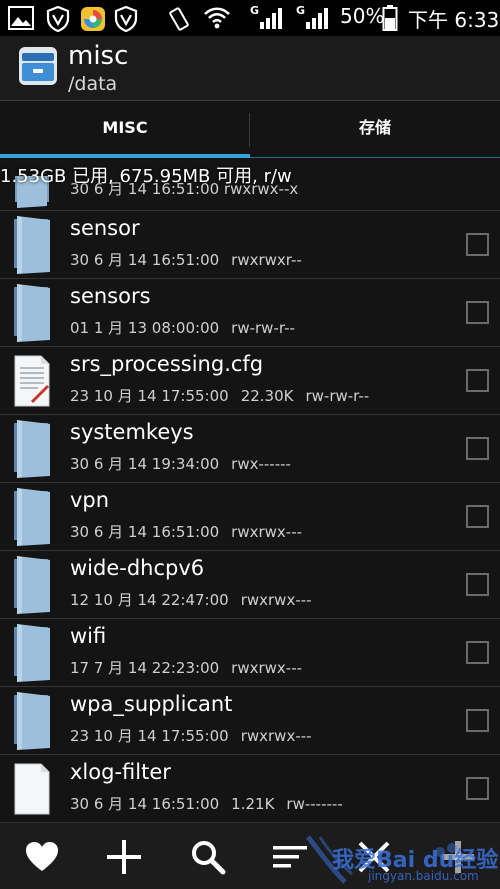 Image resolution: width=500 pixels, height=889 pixels. What do you see at coordinates (179, 19) in the screenshot?
I see `rotate-icon` at bounding box center [179, 19].